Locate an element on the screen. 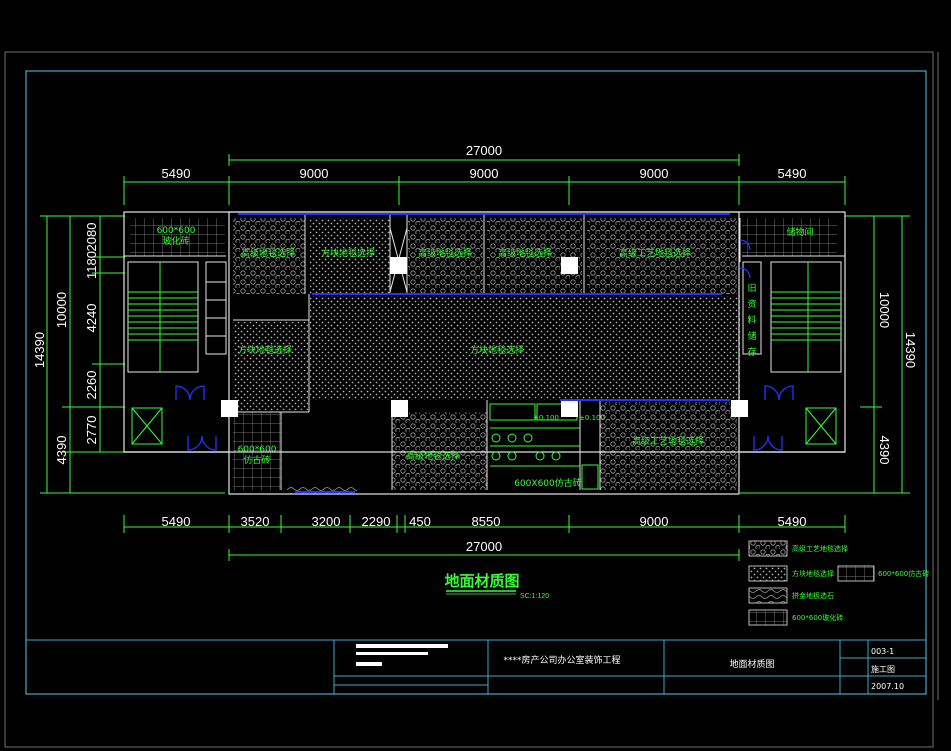 The image size is (951, 751). room-label-carpet-5: 高级工艺地毯选择 is located at coordinates (655, 253).